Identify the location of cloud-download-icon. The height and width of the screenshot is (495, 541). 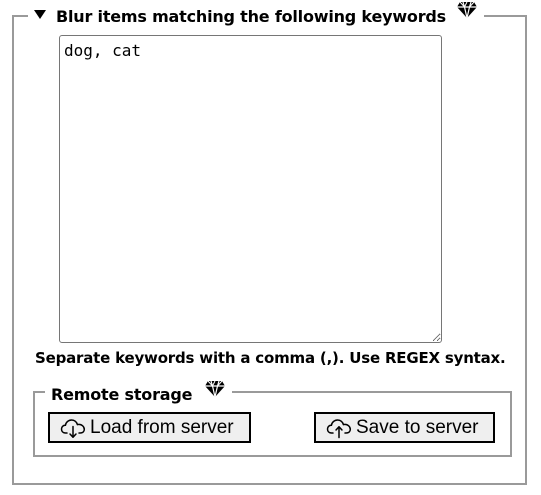
(73, 428).